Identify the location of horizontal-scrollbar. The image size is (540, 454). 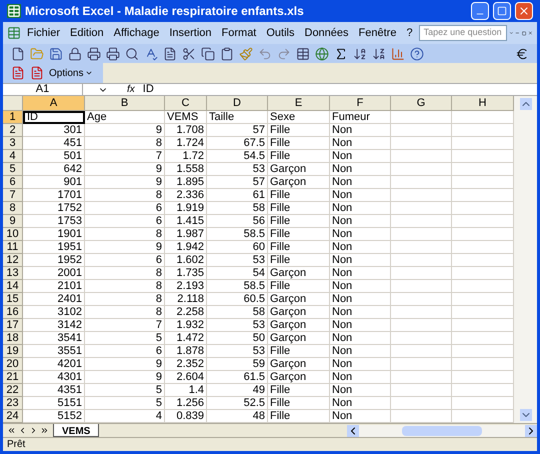
(442, 430).